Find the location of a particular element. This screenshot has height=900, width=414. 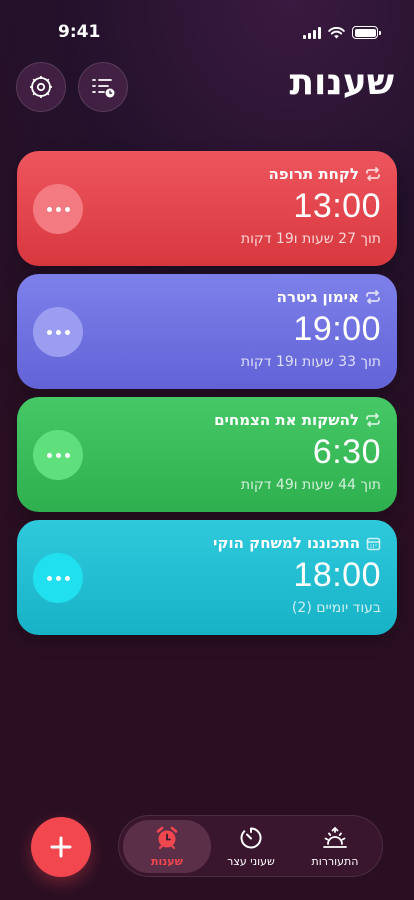

settings-button is located at coordinates (41, 87).